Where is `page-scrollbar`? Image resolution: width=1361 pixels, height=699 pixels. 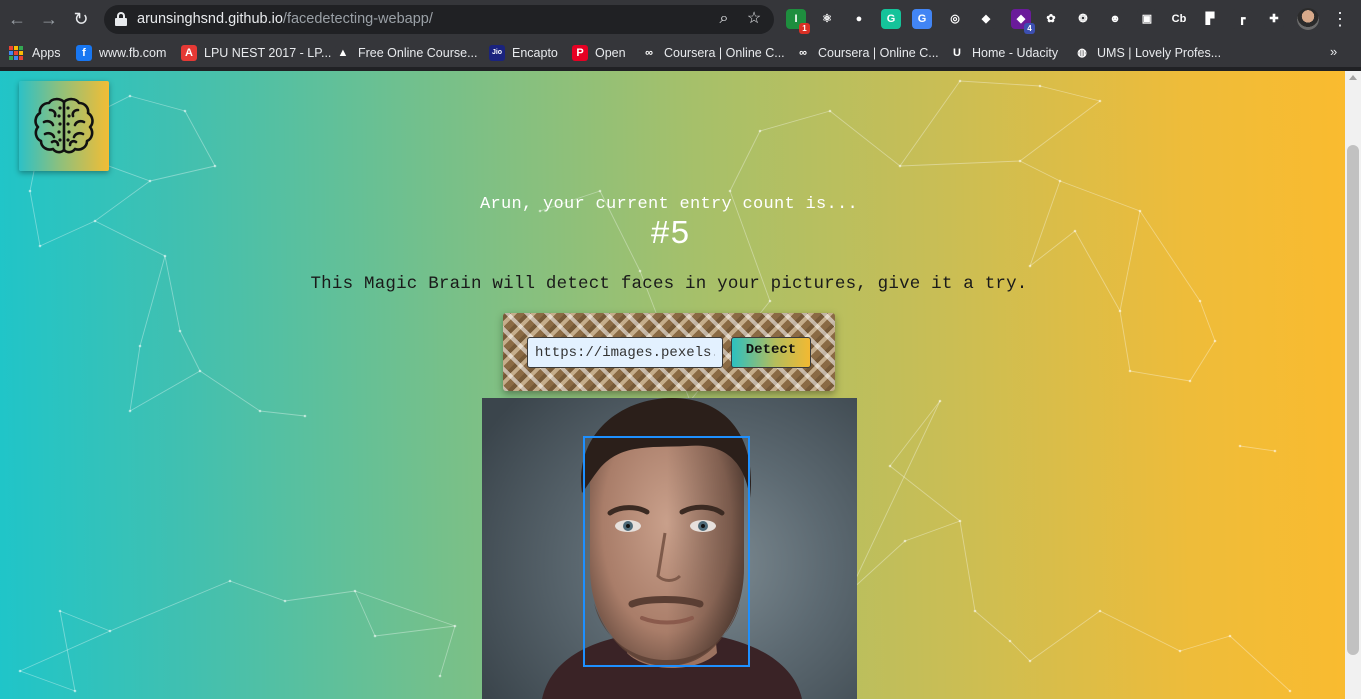
page-scrollbar is located at coordinates (1353, 385).